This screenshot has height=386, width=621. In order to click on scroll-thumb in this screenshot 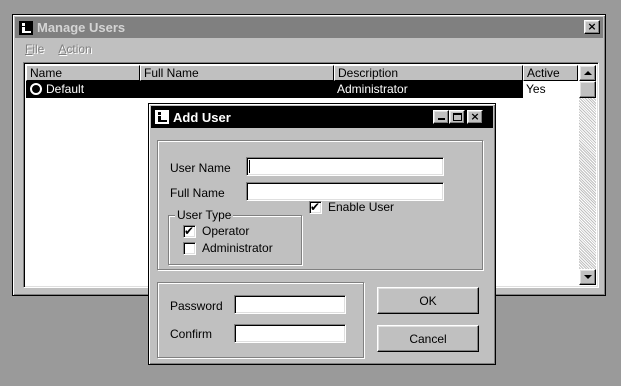, I will do `click(587, 89)`.